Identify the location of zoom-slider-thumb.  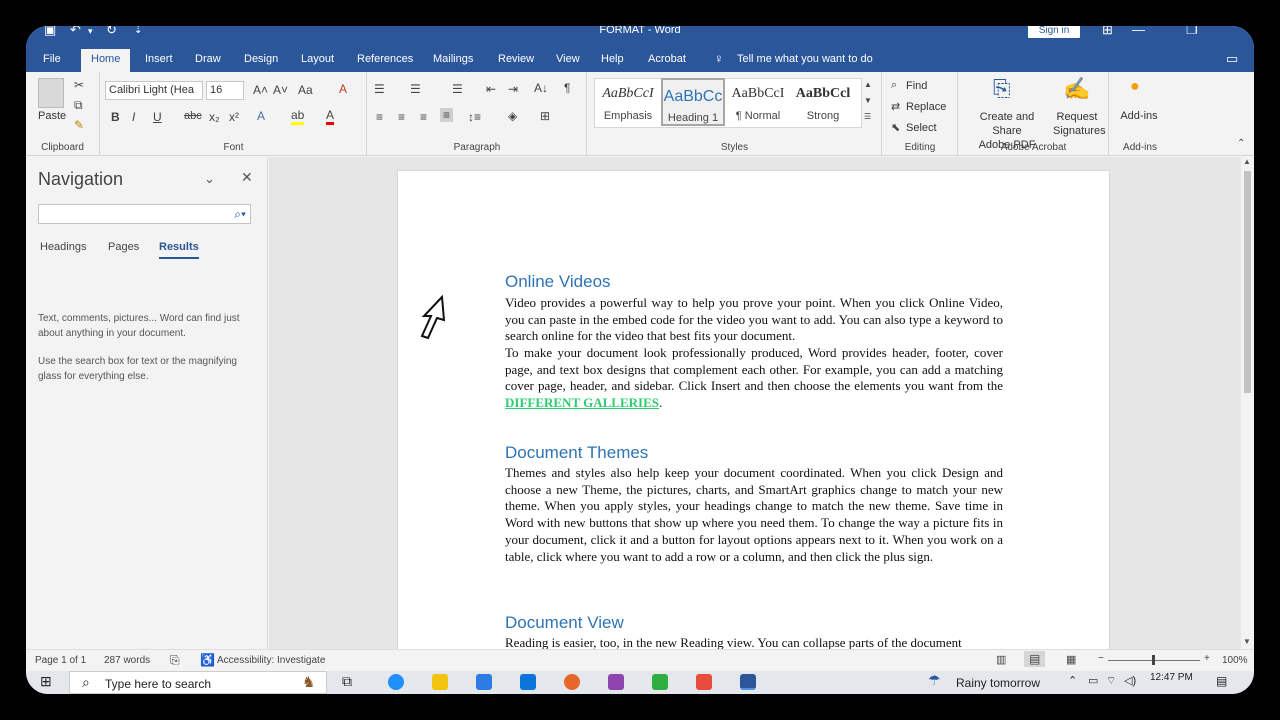
(1153, 660).